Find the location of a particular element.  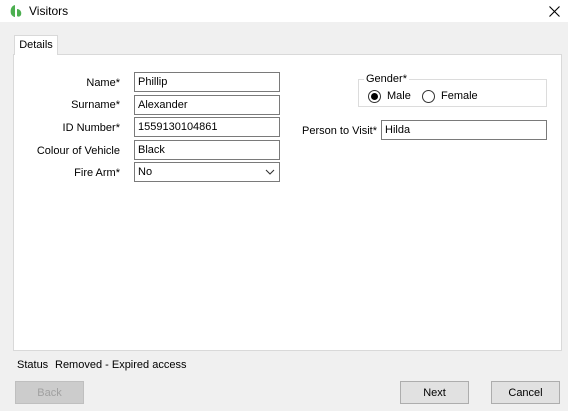

tab-label: Details is located at coordinates (36, 45).